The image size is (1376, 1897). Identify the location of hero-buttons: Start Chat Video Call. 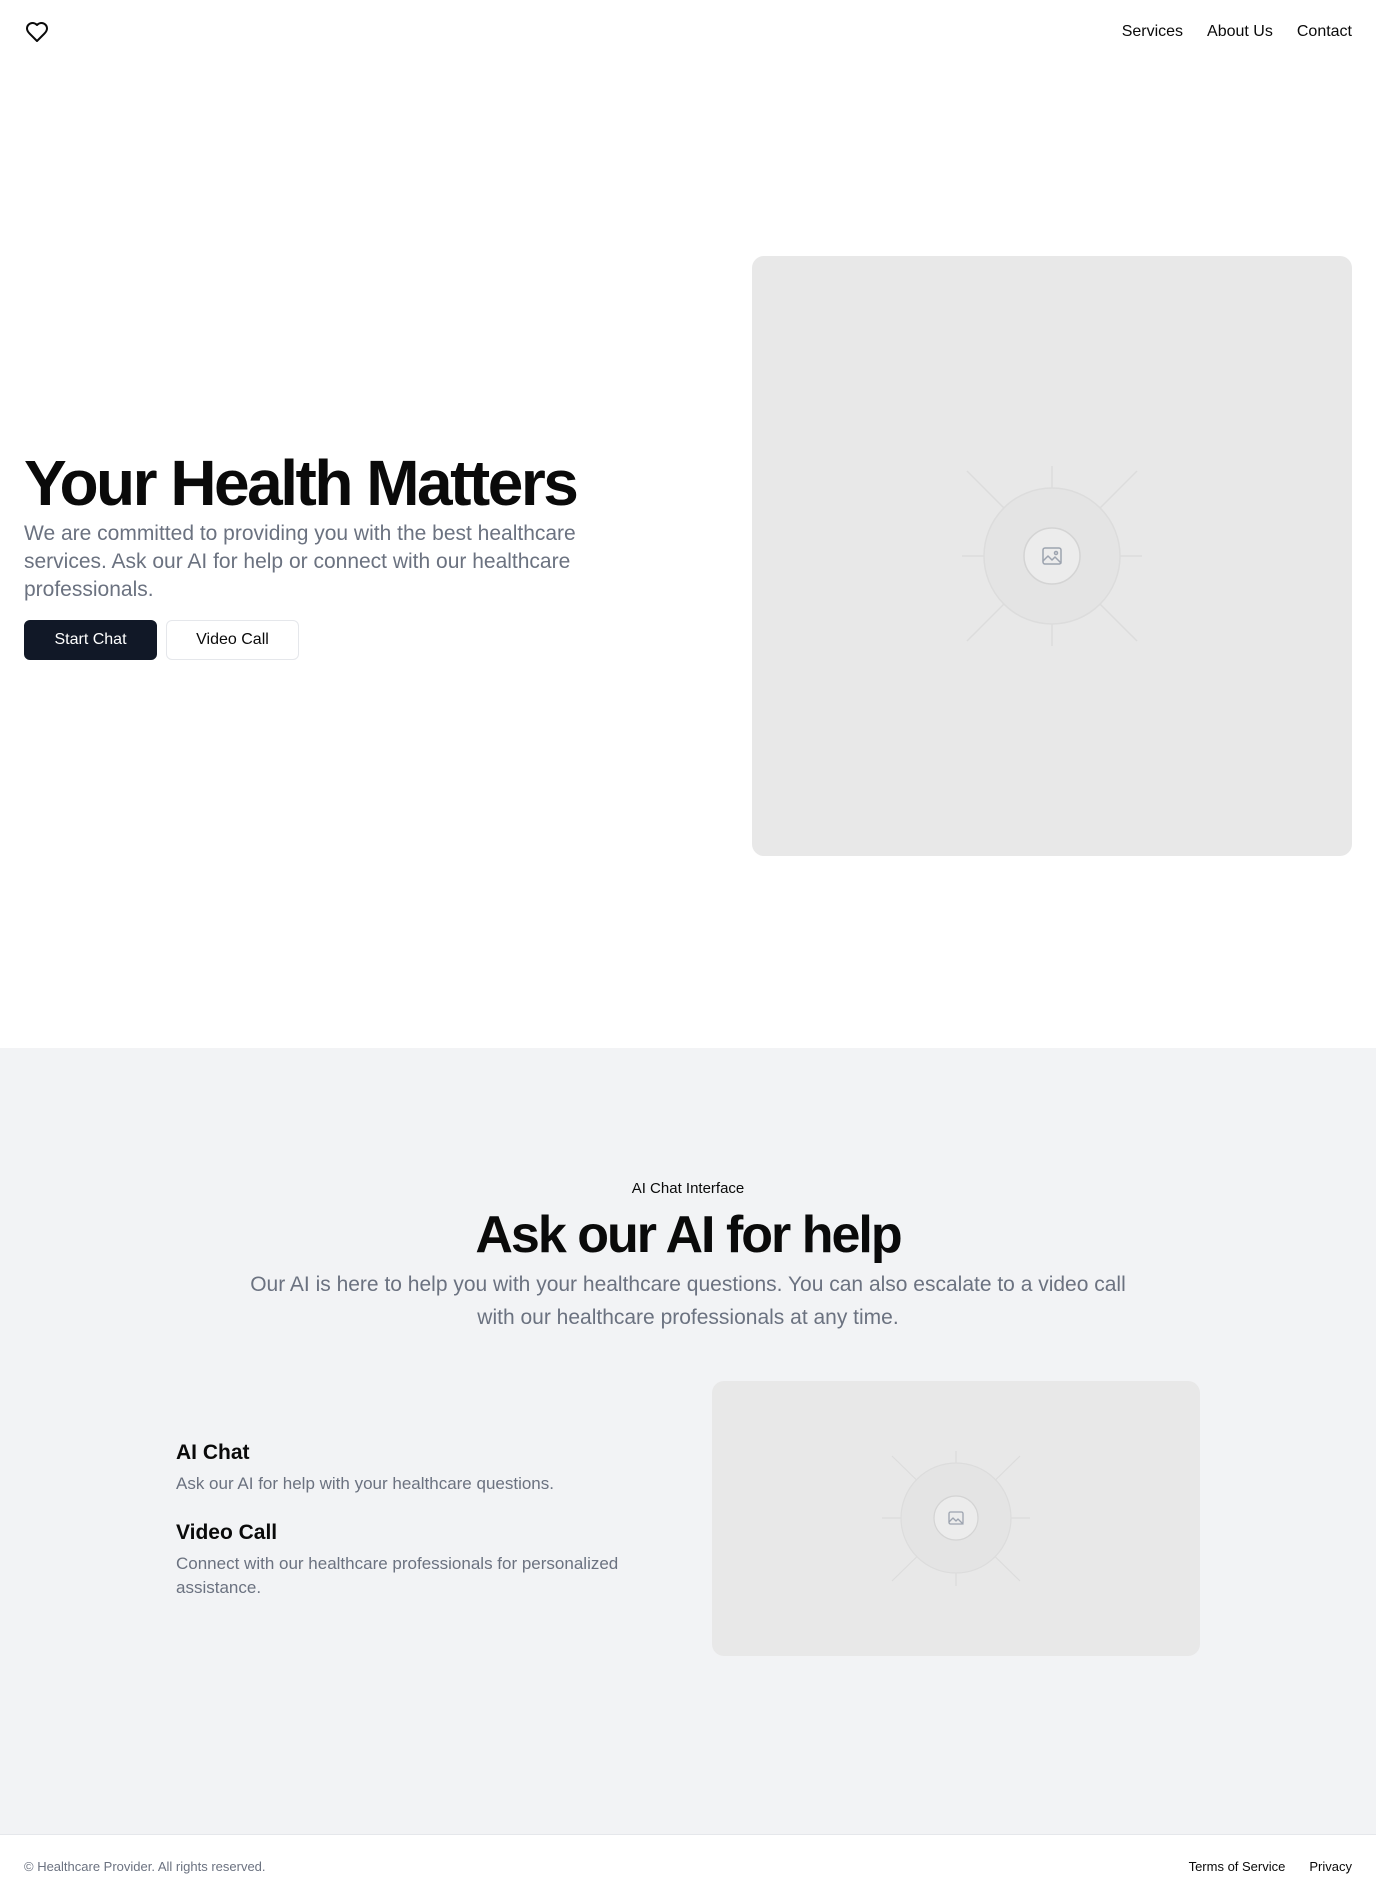
(161, 640).